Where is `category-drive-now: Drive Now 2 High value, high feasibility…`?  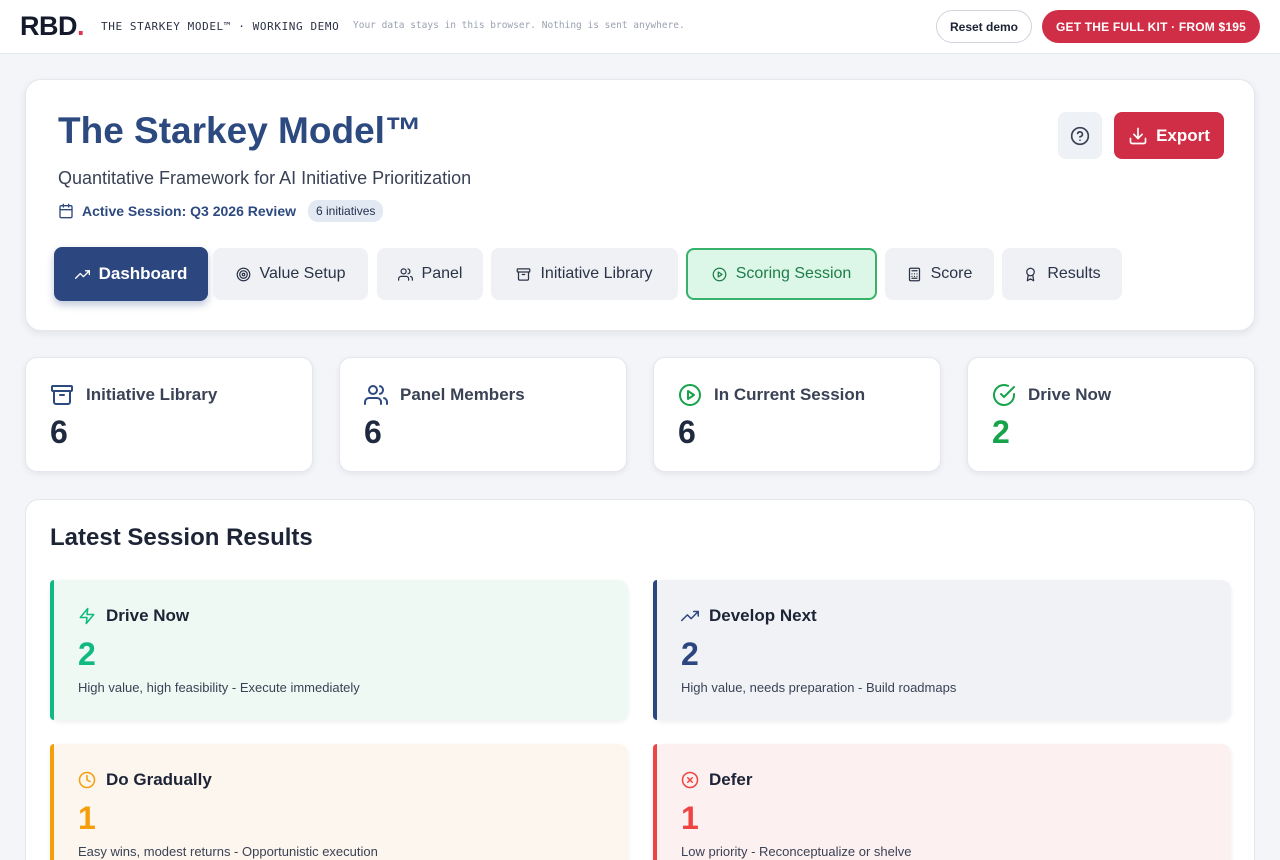 category-drive-now: Drive Now 2 High value, high feasibility… is located at coordinates (339, 650).